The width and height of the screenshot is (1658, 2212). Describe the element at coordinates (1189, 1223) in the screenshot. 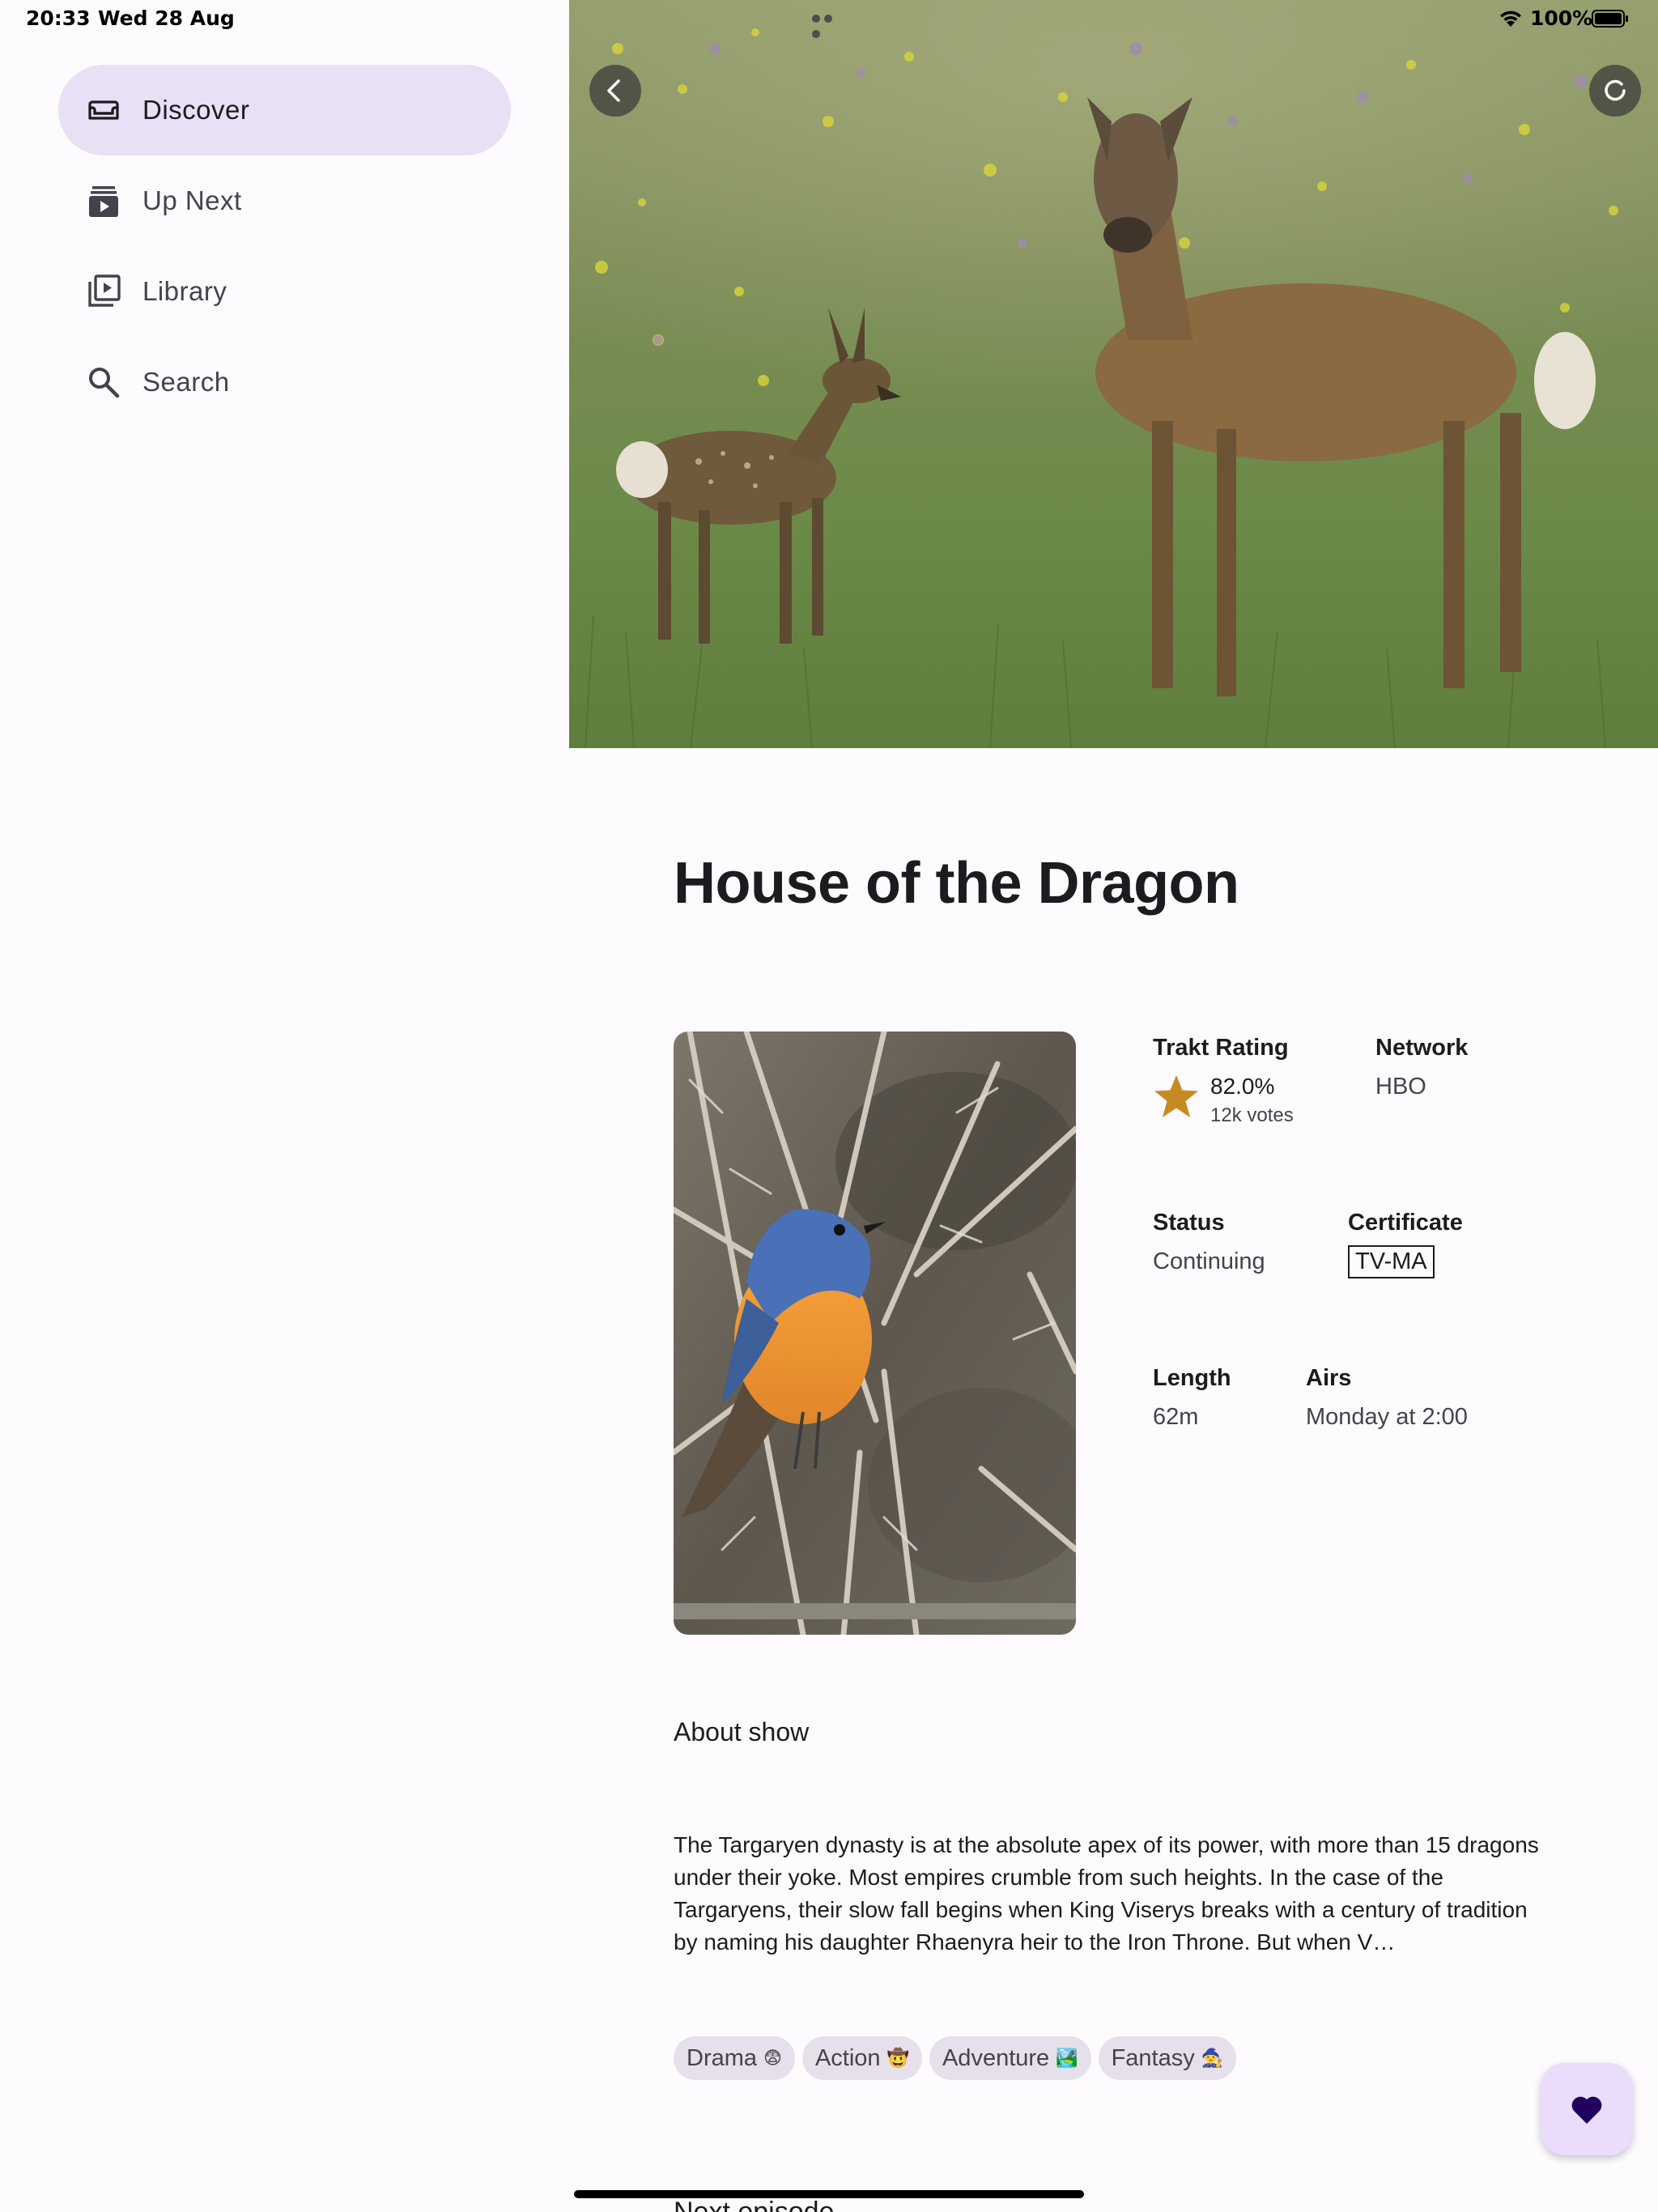

I see `status-label: Status` at that location.